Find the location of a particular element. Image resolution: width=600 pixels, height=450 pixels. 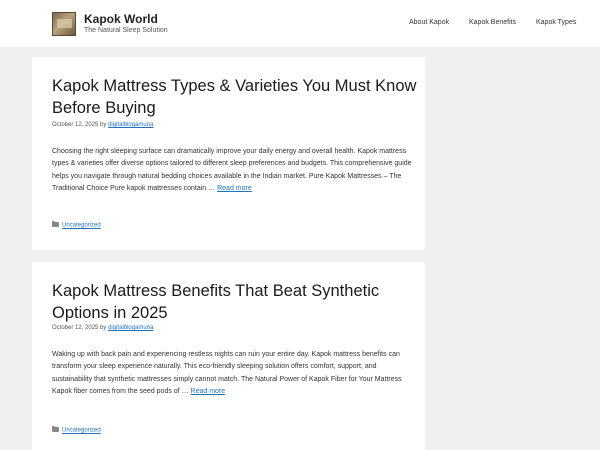

logo-image is located at coordinates (64, 23).